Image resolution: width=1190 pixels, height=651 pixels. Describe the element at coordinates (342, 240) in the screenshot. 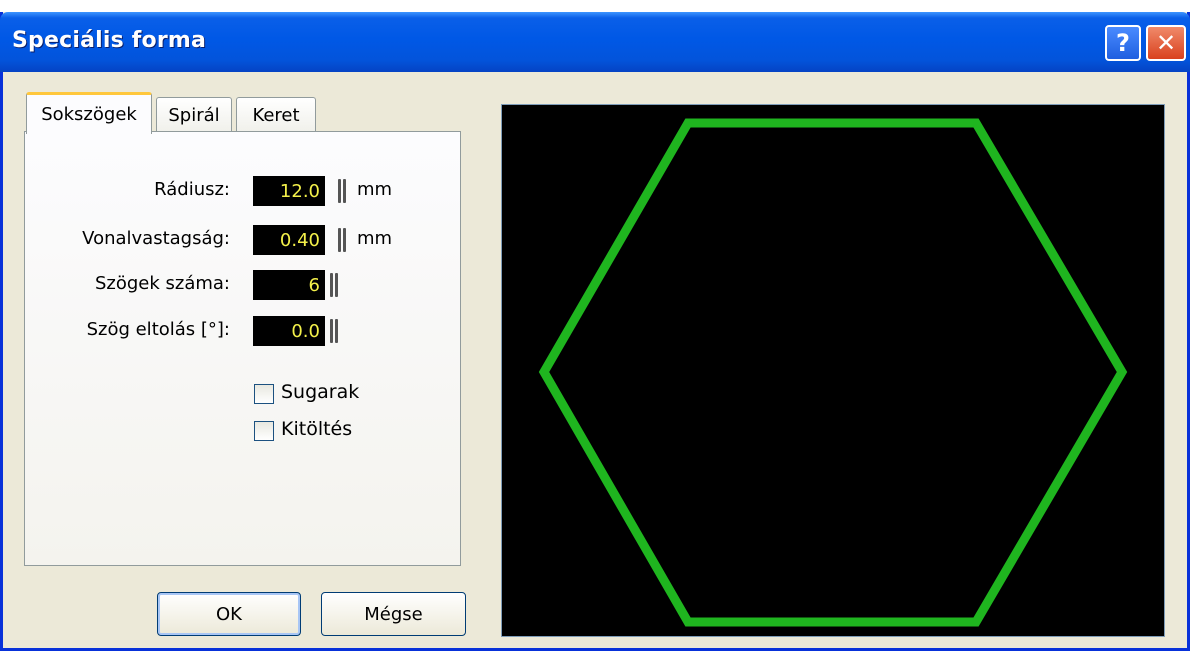

I see `line-width-spinner` at that location.